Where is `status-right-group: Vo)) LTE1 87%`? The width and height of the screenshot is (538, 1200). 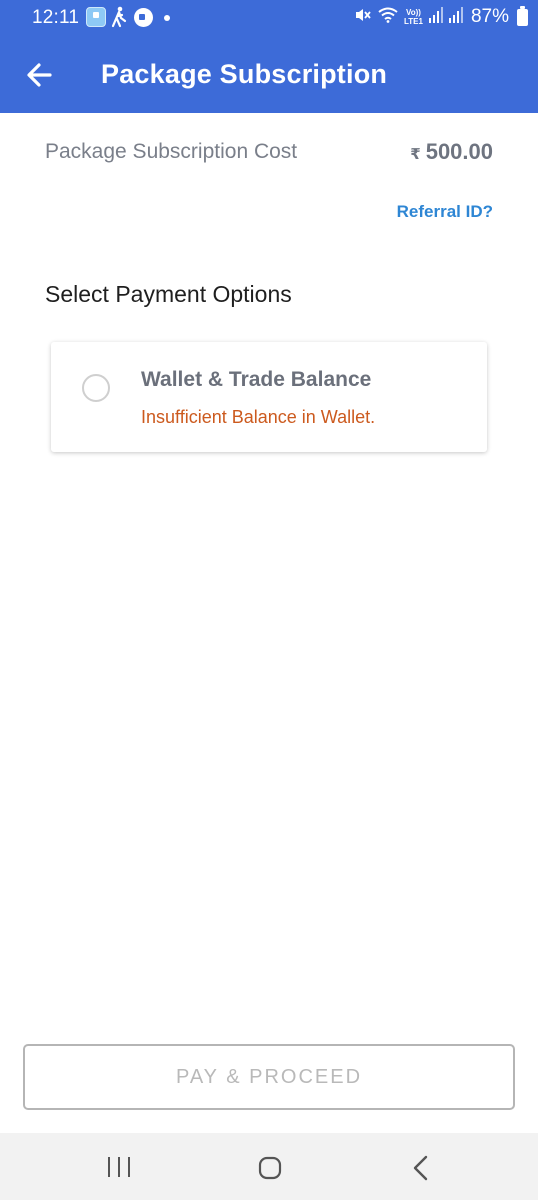
status-right-group: Vo)) LTE1 87% is located at coordinates (441, 17).